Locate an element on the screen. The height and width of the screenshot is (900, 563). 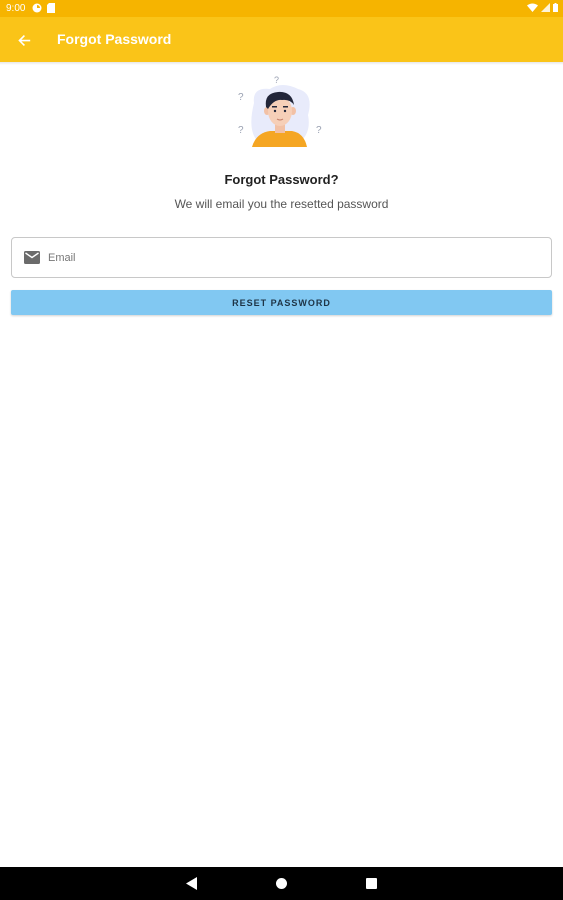
mail-icon is located at coordinates (32, 257).